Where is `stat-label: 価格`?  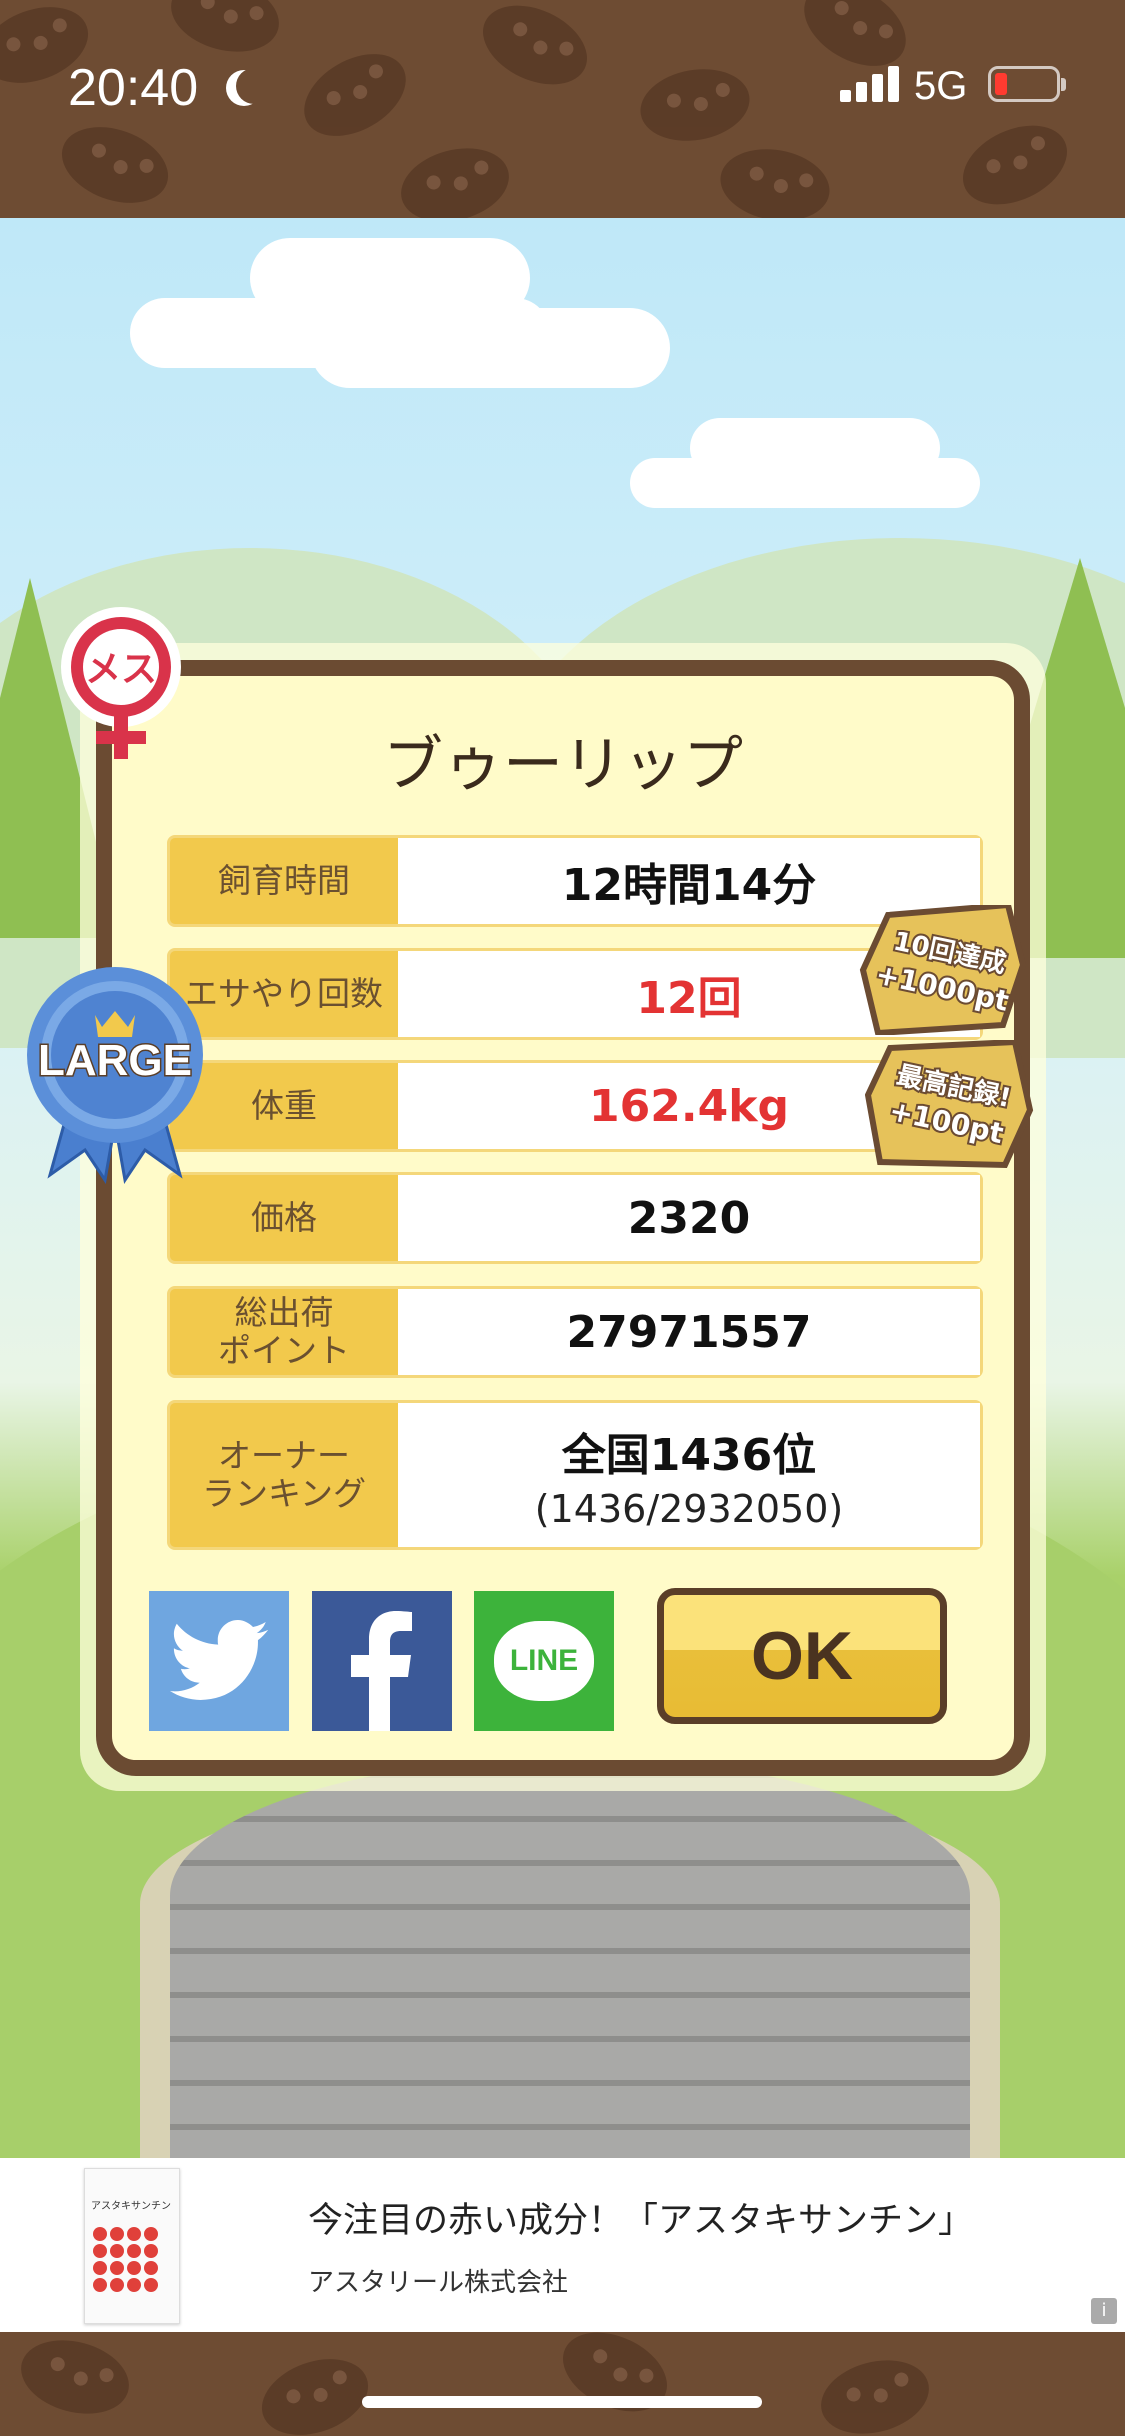 stat-label: 価格 is located at coordinates (284, 1218).